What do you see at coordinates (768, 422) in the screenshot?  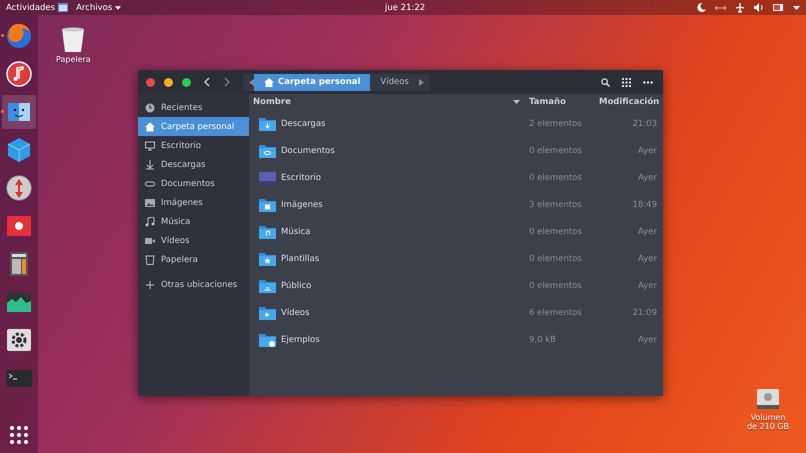 I see `desktop-icon-label: Volumen de 210 GB` at bounding box center [768, 422].